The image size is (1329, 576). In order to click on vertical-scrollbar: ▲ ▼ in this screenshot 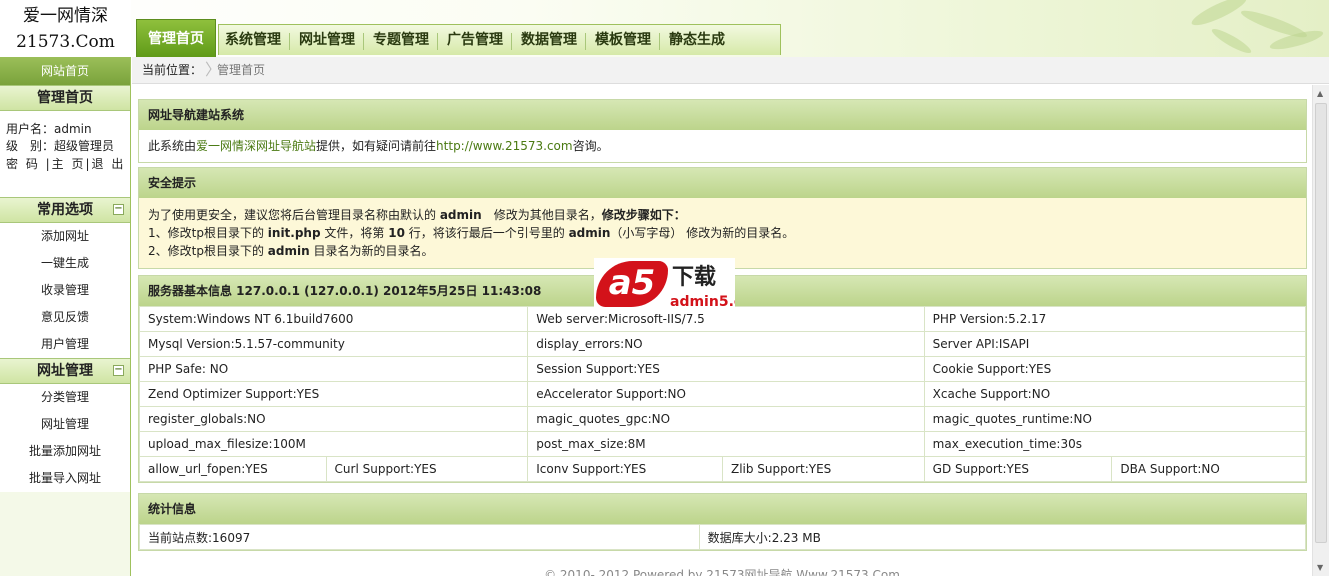, I will do `click(1320, 330)`.